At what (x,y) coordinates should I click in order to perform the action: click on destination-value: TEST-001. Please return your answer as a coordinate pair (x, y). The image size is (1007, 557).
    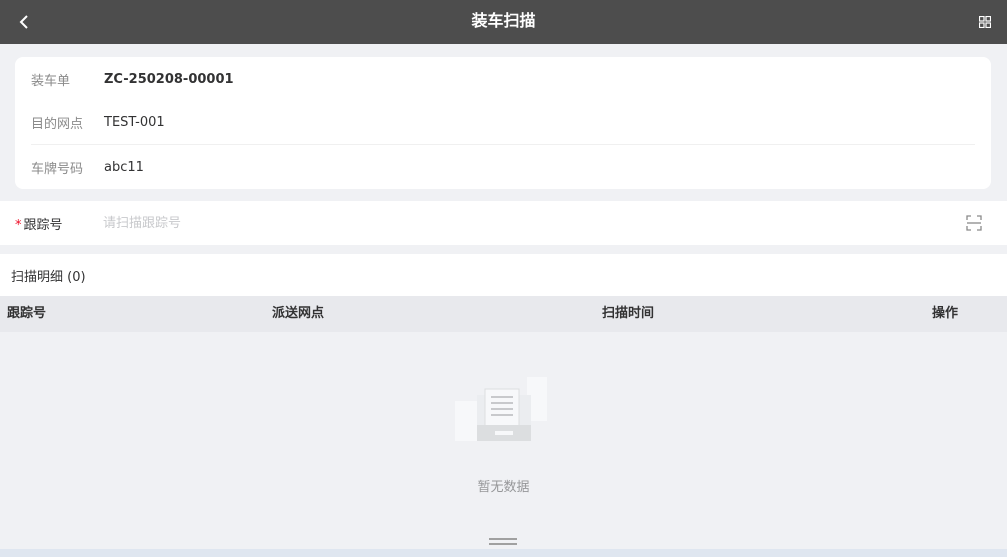
    Looking at the image, I should click on (134, 122).